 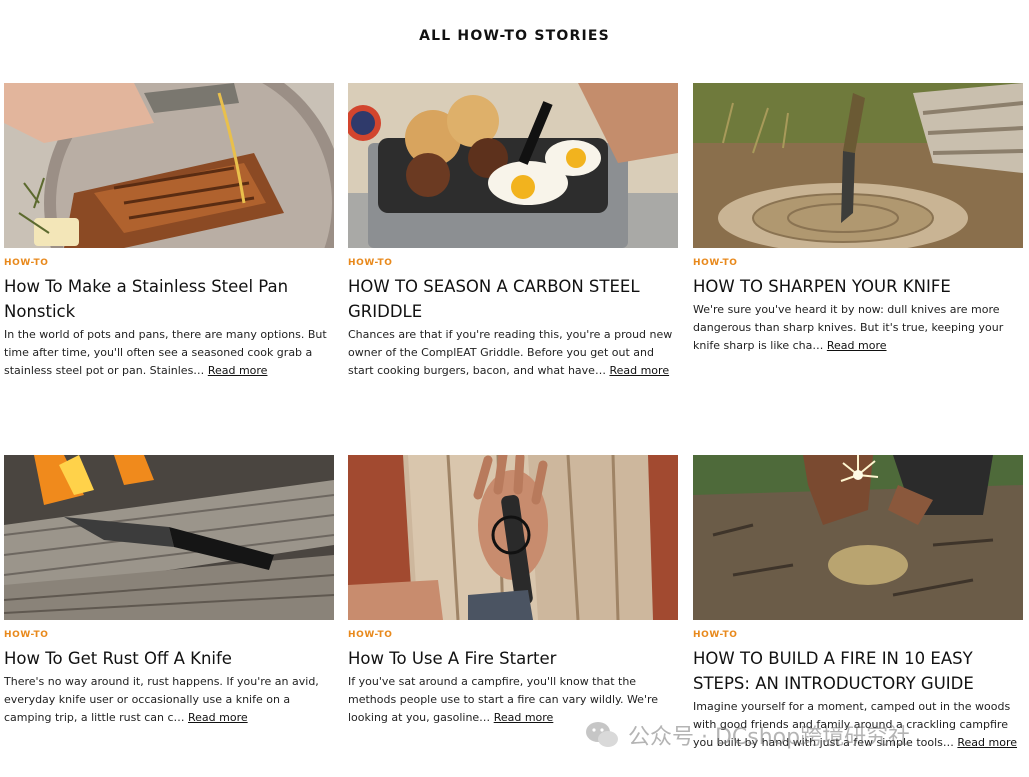 What do you see at coordinates (602, 734) in the screenshot?
I see `wechat-icon` at bounding box center [602, 734].